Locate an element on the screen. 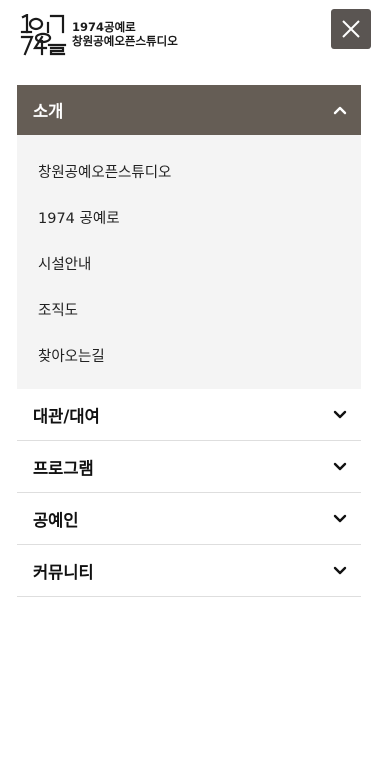  menu-section-community: 커뮤니티 is located at coordinates (189, 571).